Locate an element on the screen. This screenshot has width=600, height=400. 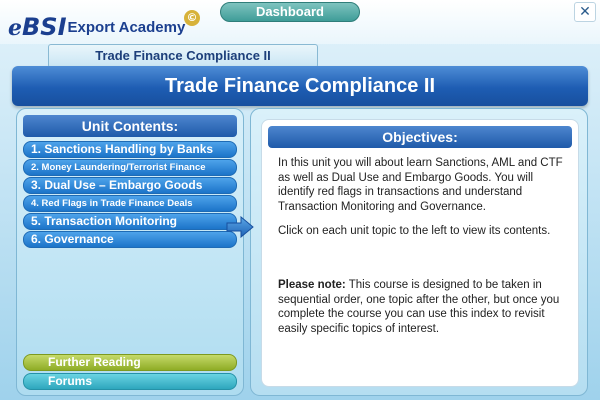
dashboard-button: Dashboard is located at coordinates (290, 12).